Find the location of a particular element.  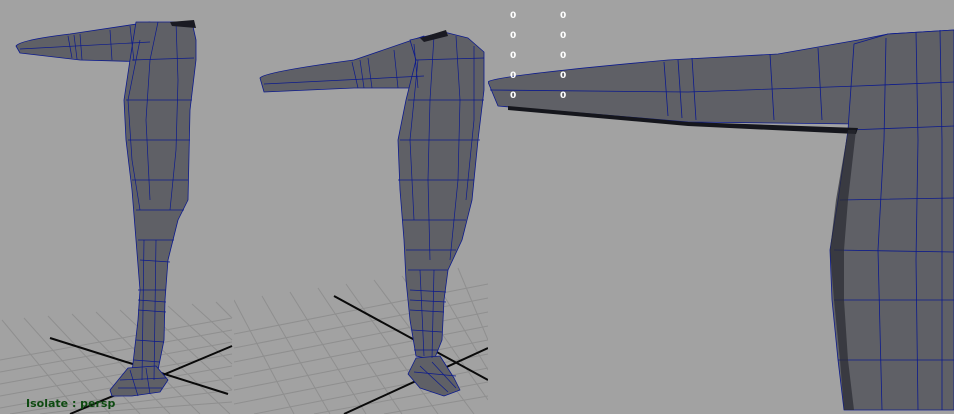

hud-stats-col-values: 0 0 0 0 0 is located at coordinates (517, 56).